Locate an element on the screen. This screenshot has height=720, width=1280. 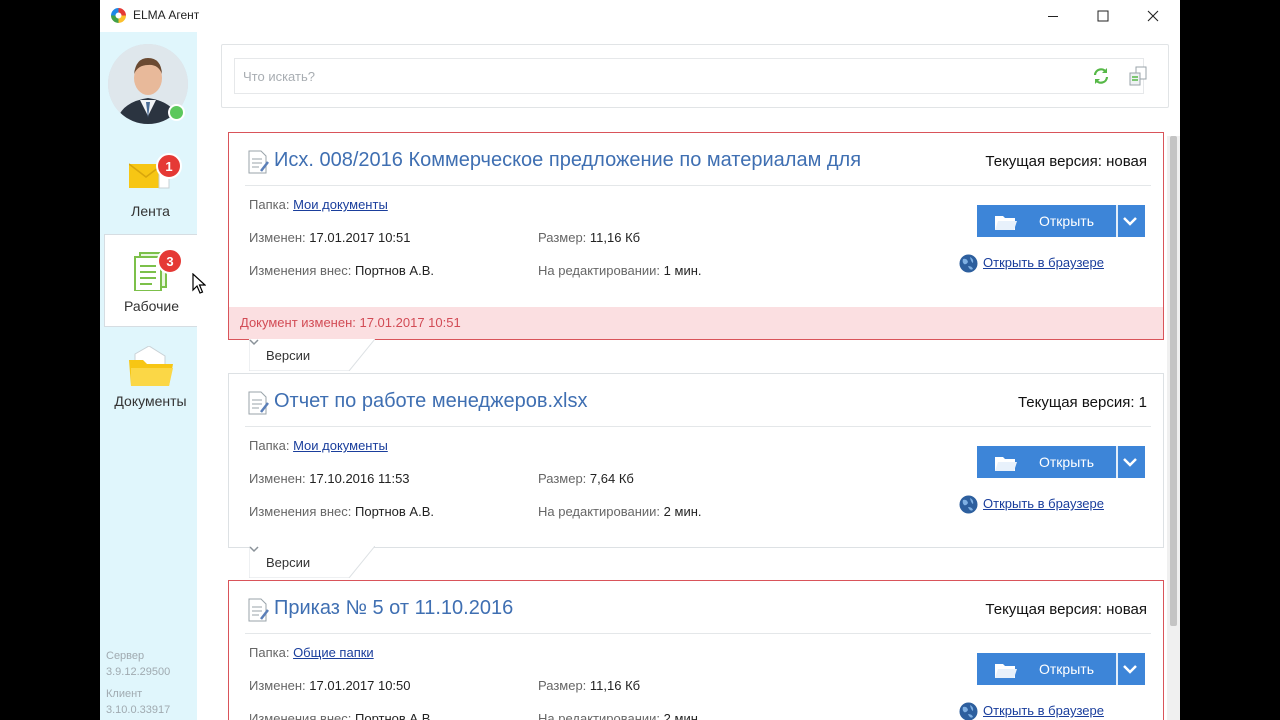
document-title: Приказ № 5 от 11.10.2016 is located at coordinates (393, 608).